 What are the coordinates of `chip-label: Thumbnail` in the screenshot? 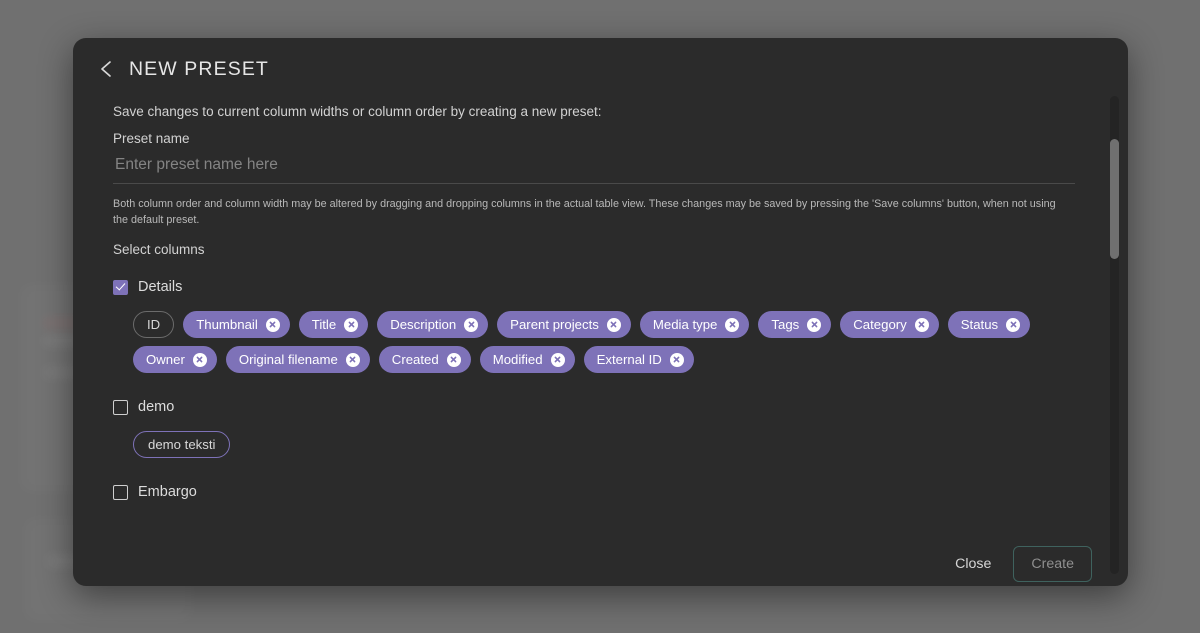 It's located at (227, 325).